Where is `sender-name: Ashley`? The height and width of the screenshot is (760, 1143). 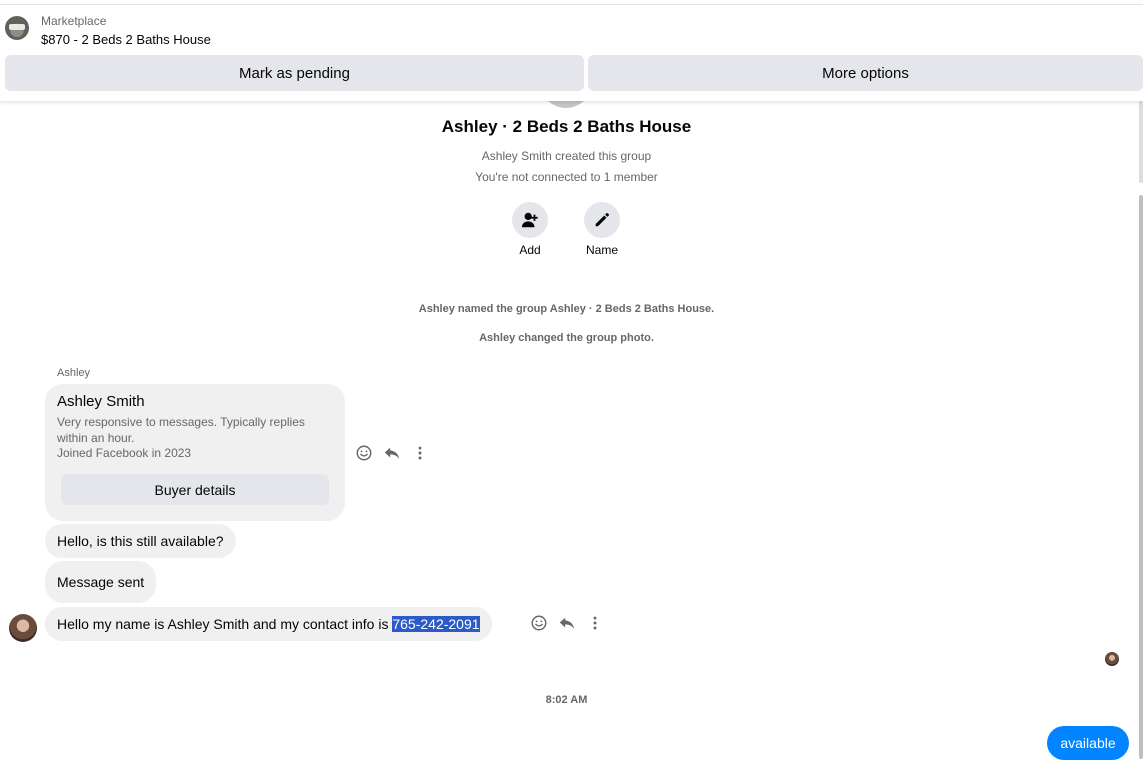
sender-name: Ashley is located at coordinates (74, 373).